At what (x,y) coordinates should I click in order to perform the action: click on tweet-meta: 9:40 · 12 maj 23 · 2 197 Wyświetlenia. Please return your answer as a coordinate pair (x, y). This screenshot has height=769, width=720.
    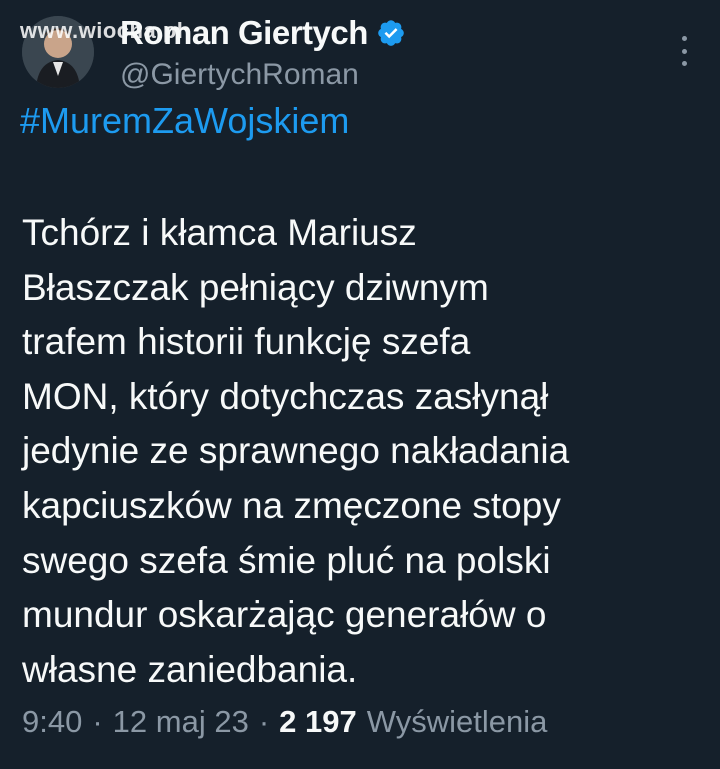
    Looking at the image, I should click on (284, 722).